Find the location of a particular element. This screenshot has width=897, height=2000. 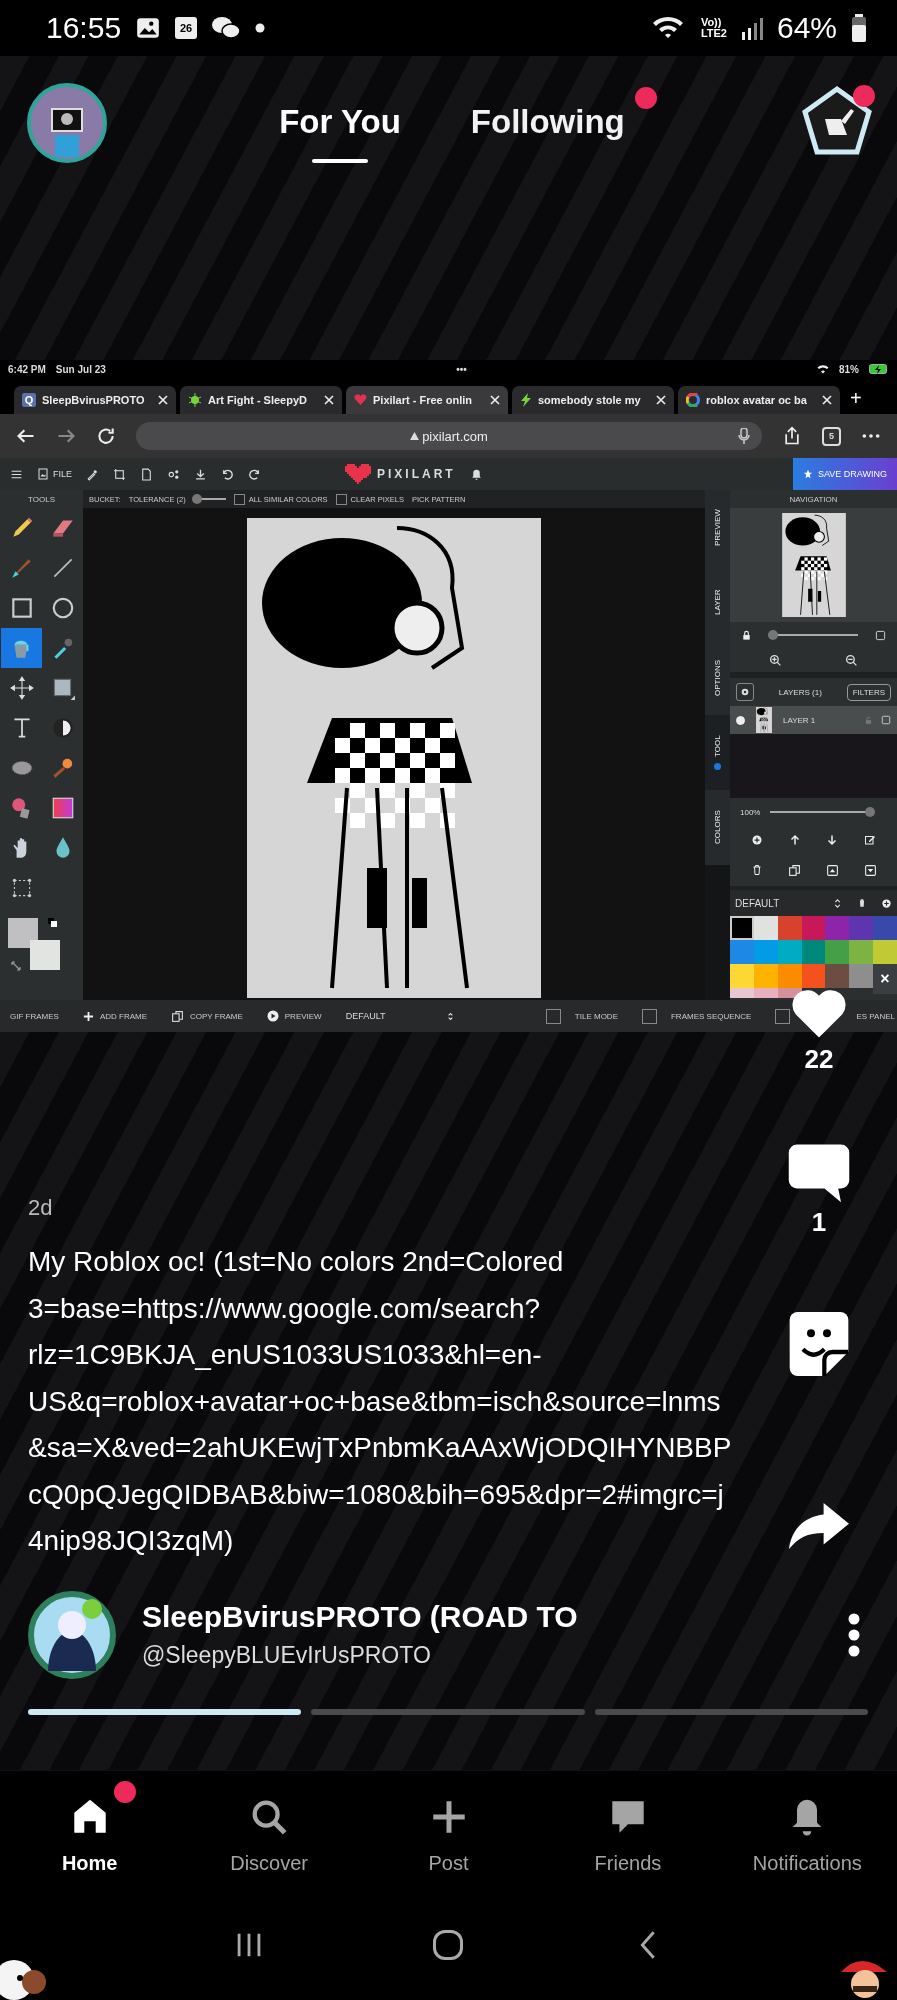

calendar-date: 26 is located at coordinates (186, 28).